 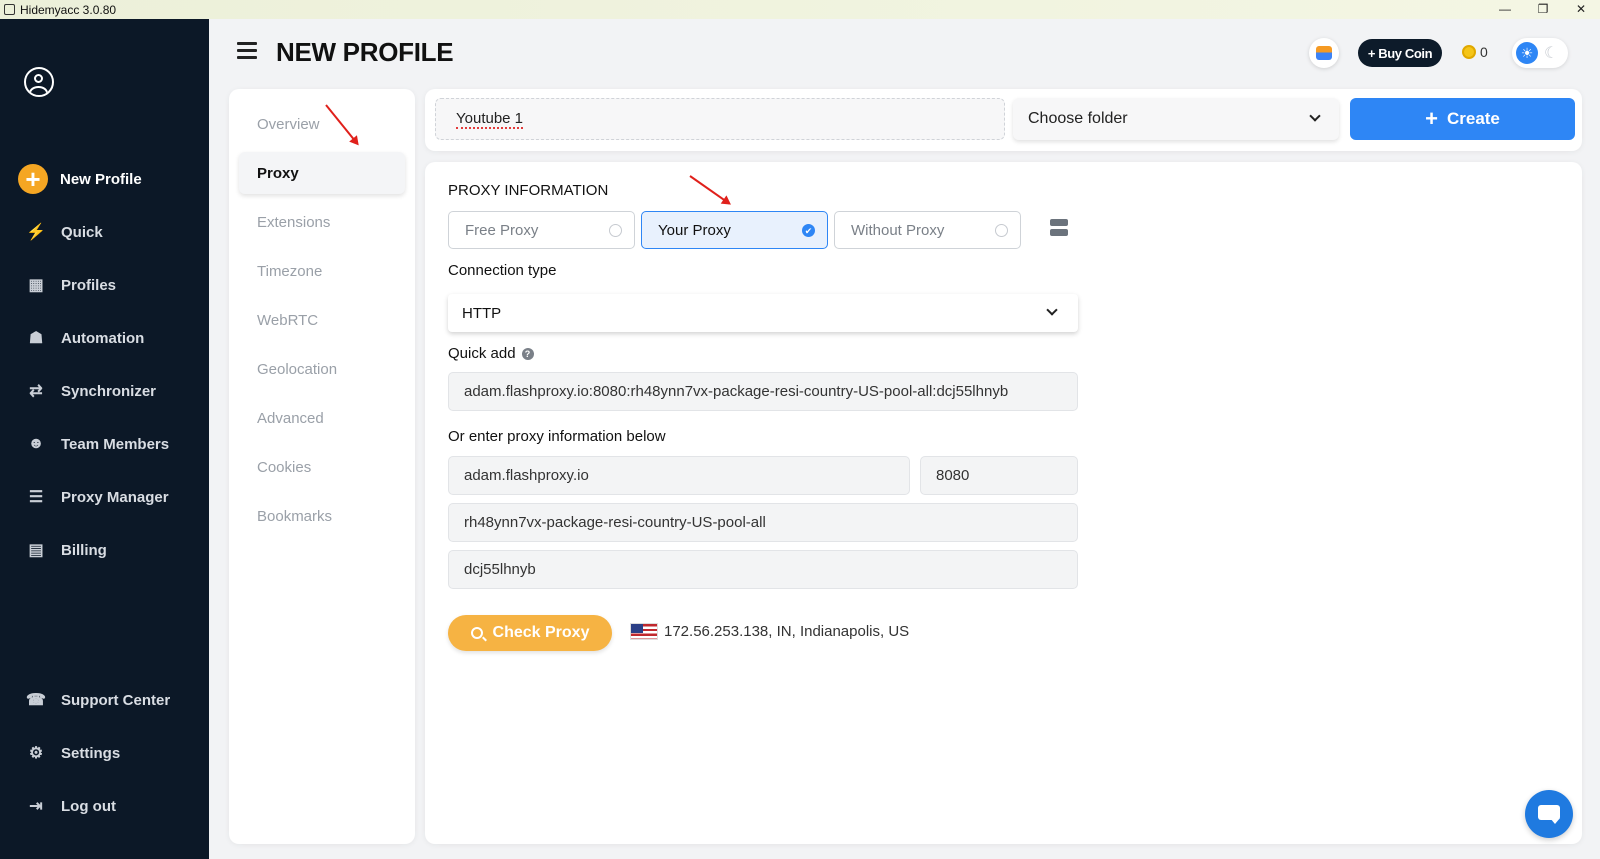 I want to click on connection-type-label: Connection type, so click(x=502, y=270).